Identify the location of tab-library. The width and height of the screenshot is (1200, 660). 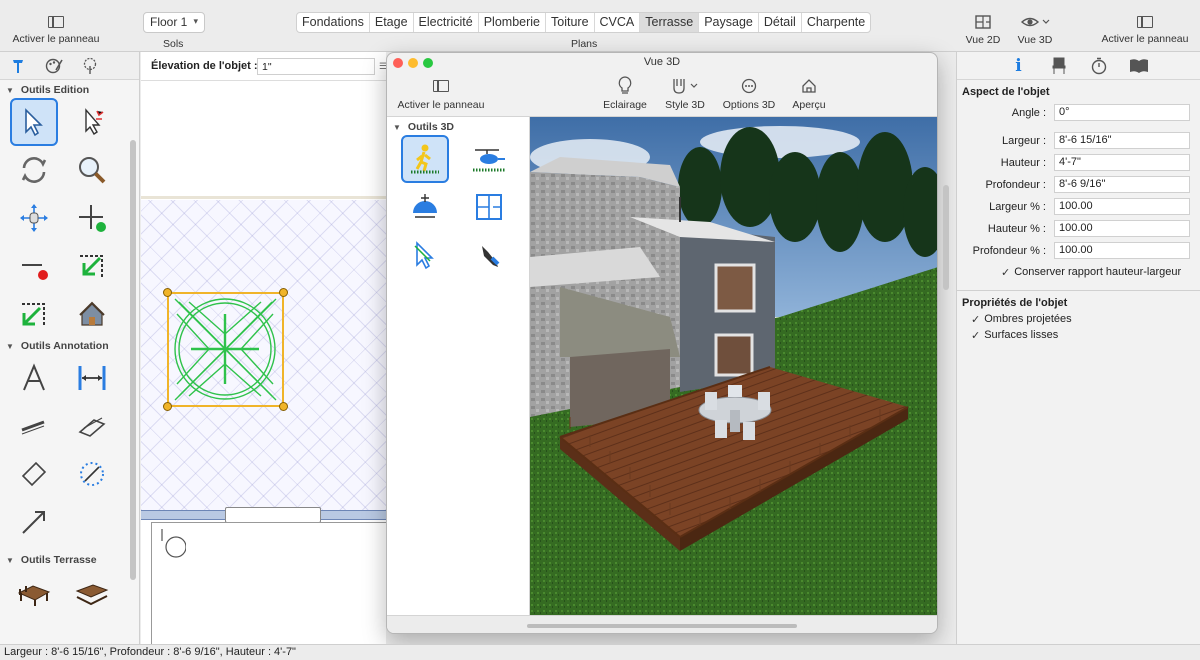
(1139, 66).